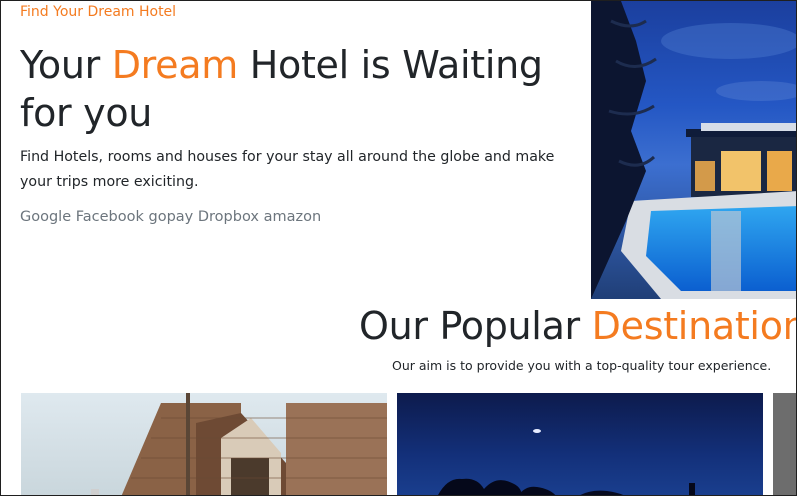  Describe the element at coordinates (300, 89) in the screenshot. I see `hero-title: Your Dream Hotel is Waiting for you` at that location.